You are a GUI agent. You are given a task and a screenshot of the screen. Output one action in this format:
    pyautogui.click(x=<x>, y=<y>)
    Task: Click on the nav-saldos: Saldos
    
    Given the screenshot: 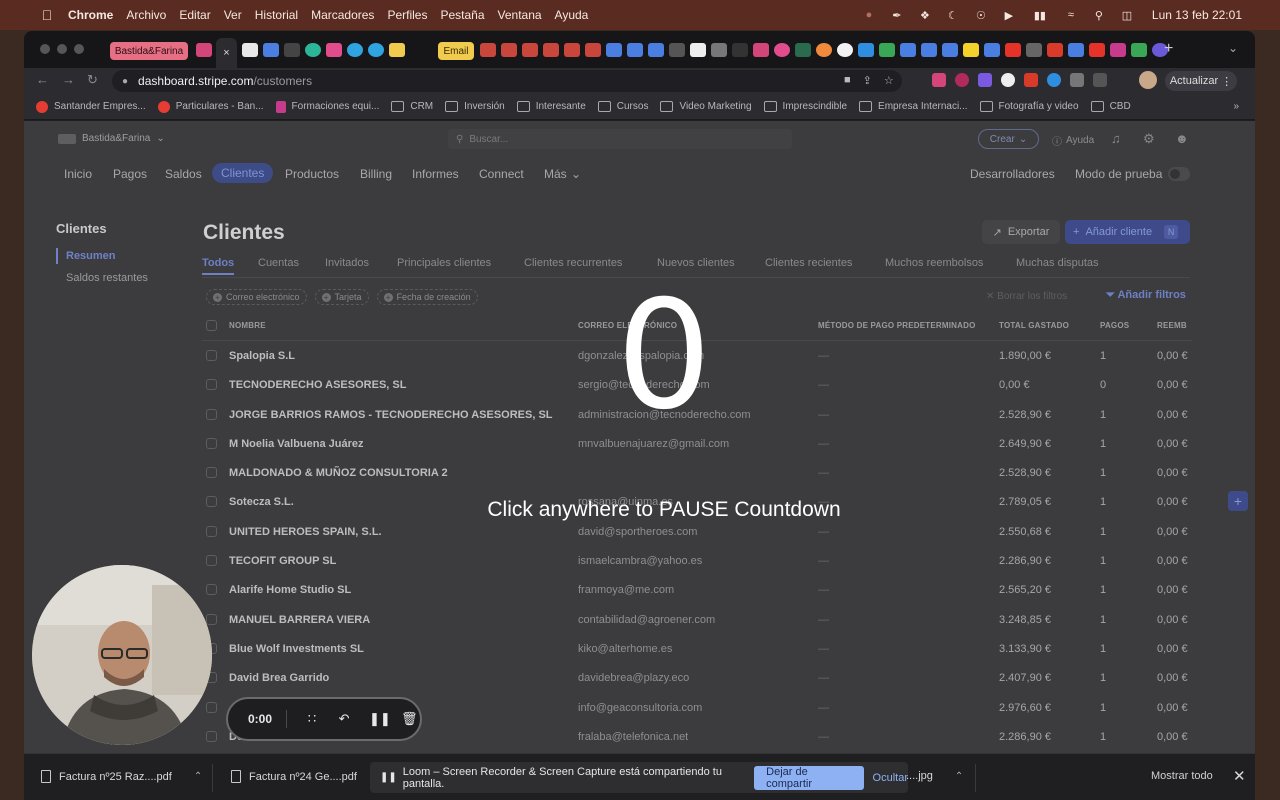 What is the action you would take?
    pyautogui.click(x=183, y=174)
    